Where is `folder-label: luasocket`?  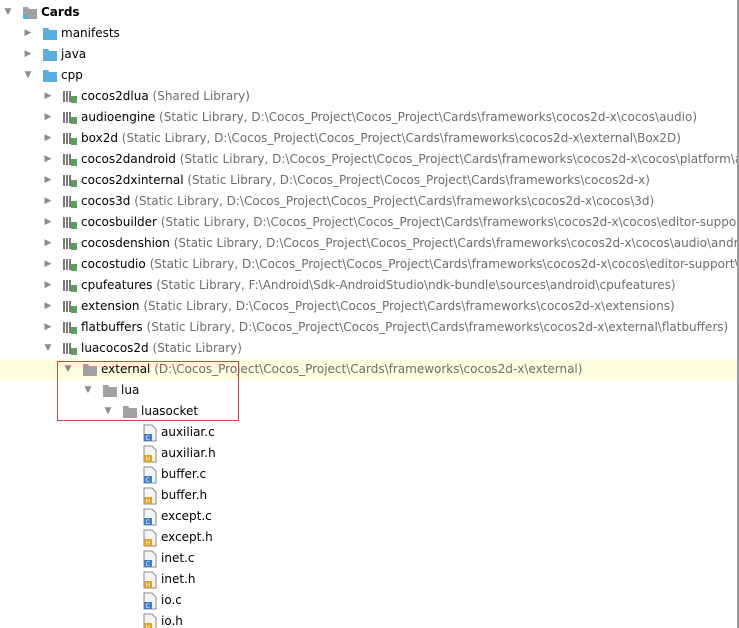 folder-label: luasocket is located at coordinates (170, 411).